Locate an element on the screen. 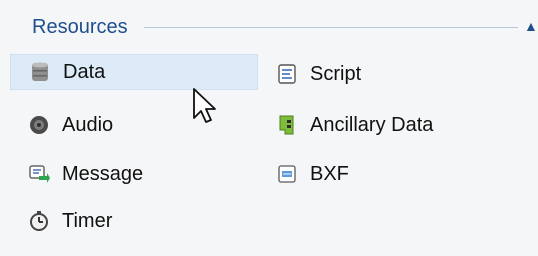 The width and height of the screenshot is (538, 256). stopwatch-icon is located at coordinates (39, 221).